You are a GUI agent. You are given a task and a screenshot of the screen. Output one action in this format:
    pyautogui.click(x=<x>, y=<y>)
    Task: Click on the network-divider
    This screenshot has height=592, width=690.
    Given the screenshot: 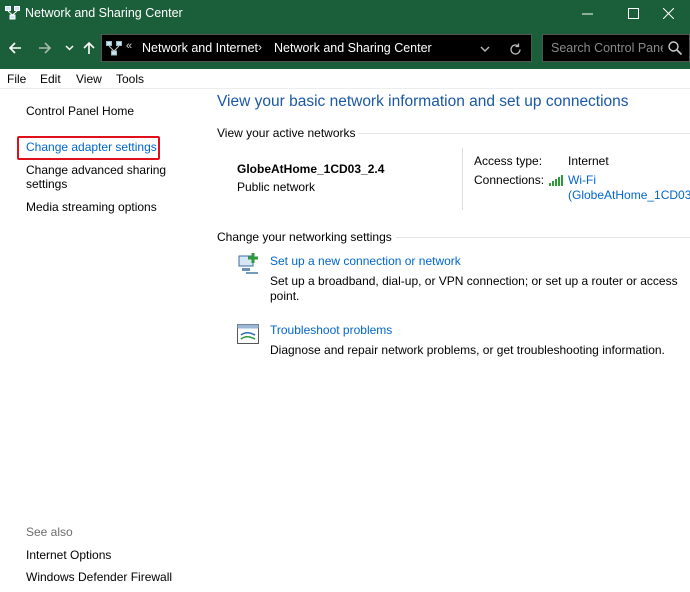 What is the action you would take?
    pyautogui.click(x=462, y=179)
    